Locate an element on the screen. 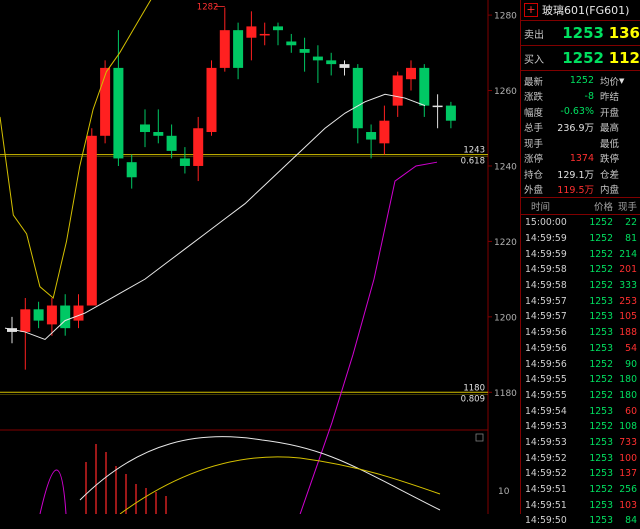  stat-value: 1252 is located at coordinates (581, 81).